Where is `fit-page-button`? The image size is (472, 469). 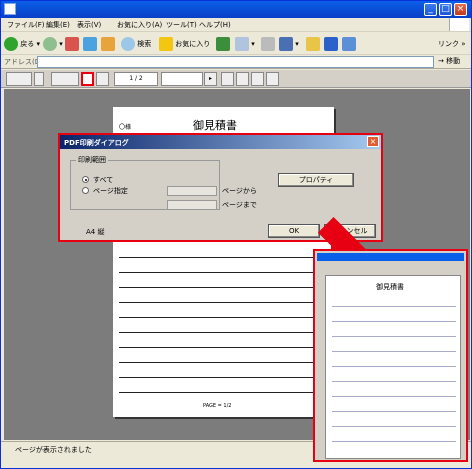
fit-page-button is located at coordinates (257, 79).